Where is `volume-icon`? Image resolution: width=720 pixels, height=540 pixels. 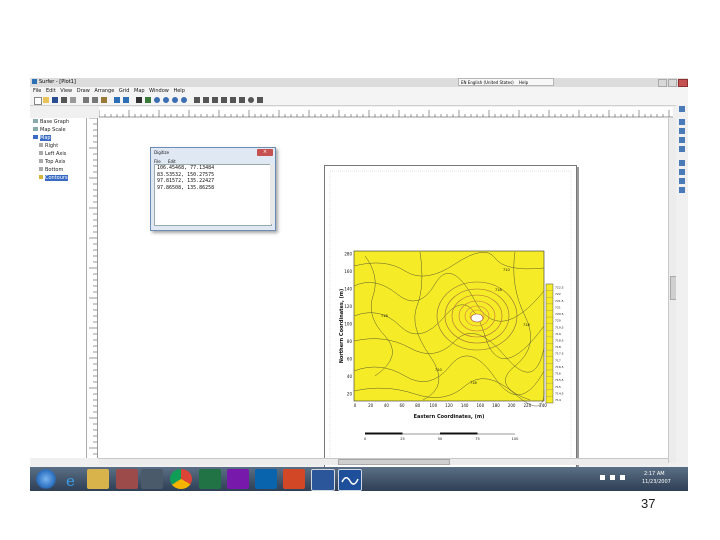 volume-icon is located at coordinates (622, 477).